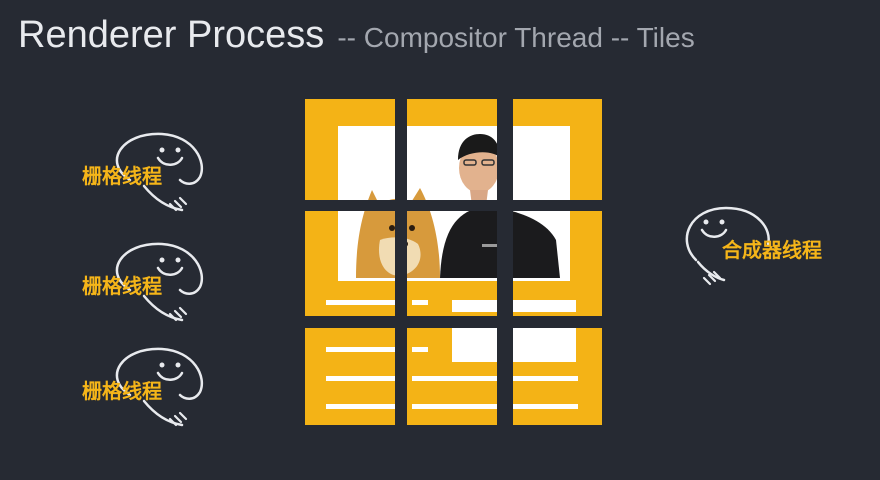 The height and width of the screenshot is (480, 880). I want to click on content-boxes, so click(514, 331).